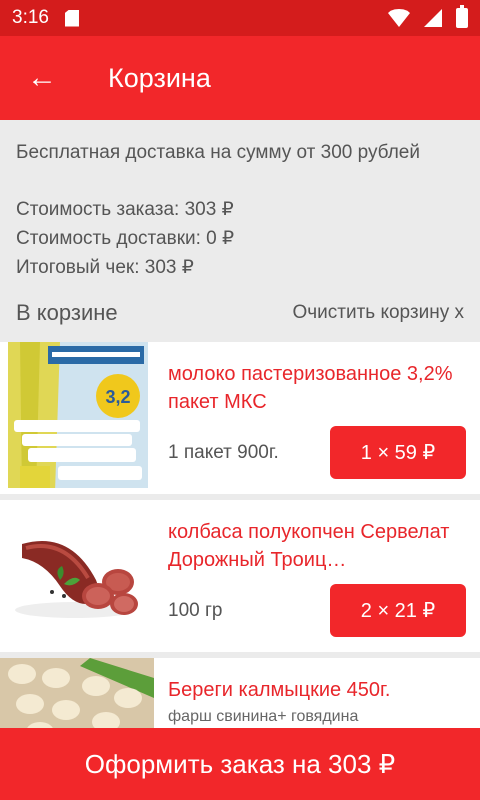 This screenshot has height=800, width=480. What do you see at coordinates (125, 238) in the screenshot?
I see `delivery-cost: Стоимость доставки: 0 ₽` at bounding box center [125, 238].